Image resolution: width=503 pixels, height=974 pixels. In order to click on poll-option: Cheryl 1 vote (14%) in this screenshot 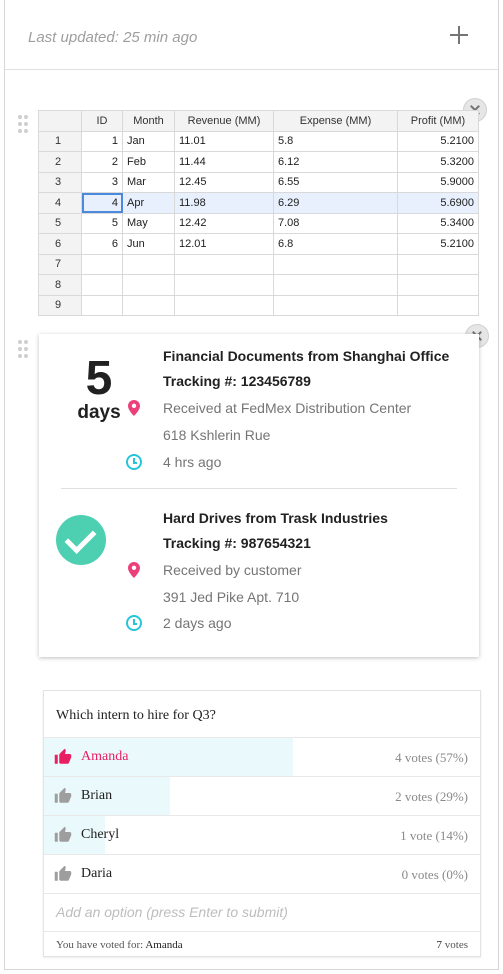, I will do `click(262, 834)`.